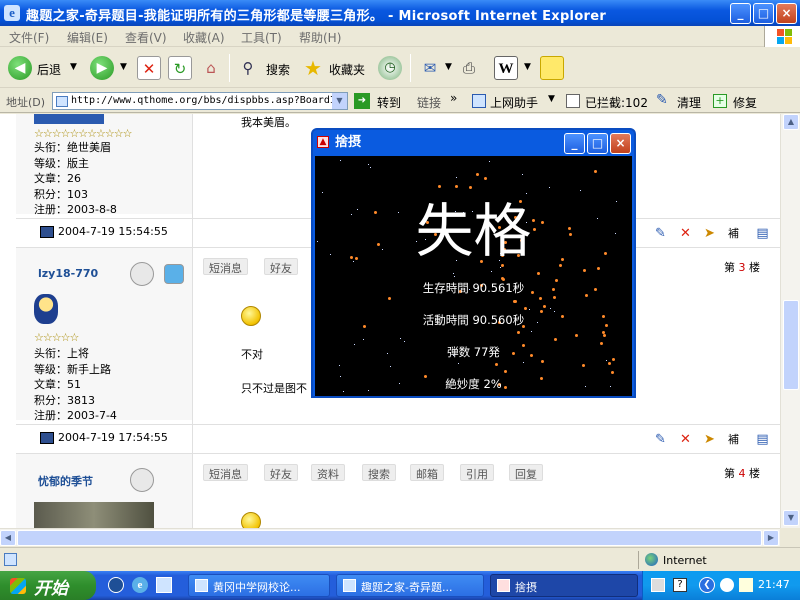  I want to click on post-2-username: lzy18-770, so click(68, 273).